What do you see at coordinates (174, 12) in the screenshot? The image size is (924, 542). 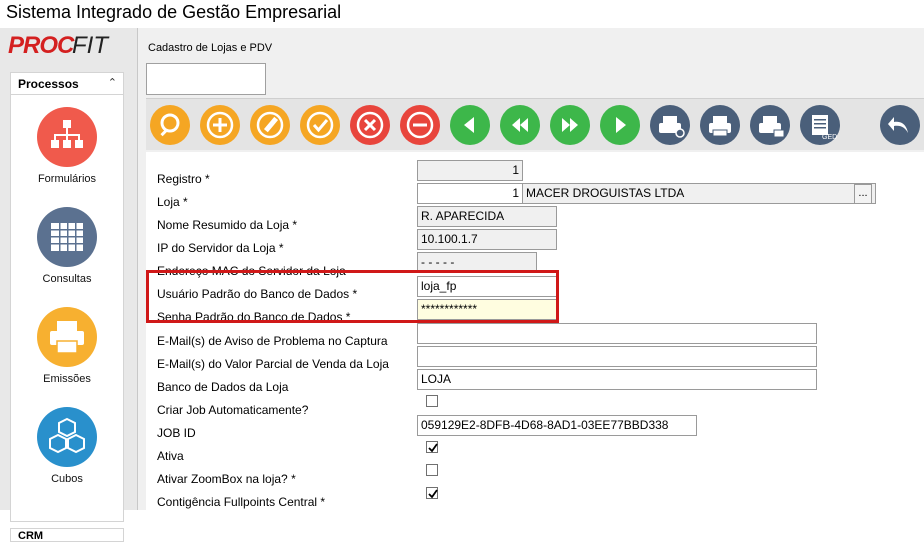 I see `app-title: Sistema Integrado de Gestão Empresarial` at bounding box center [174, 12].